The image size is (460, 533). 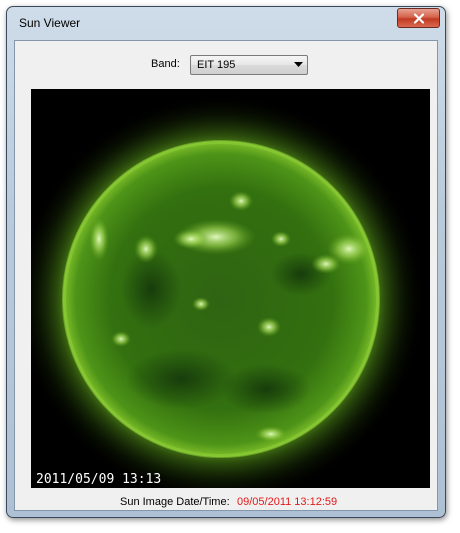 I want to click on date-row: Sun Image Date/Time: 09/05/2011 13:12:59, so click(x=226, y=503).